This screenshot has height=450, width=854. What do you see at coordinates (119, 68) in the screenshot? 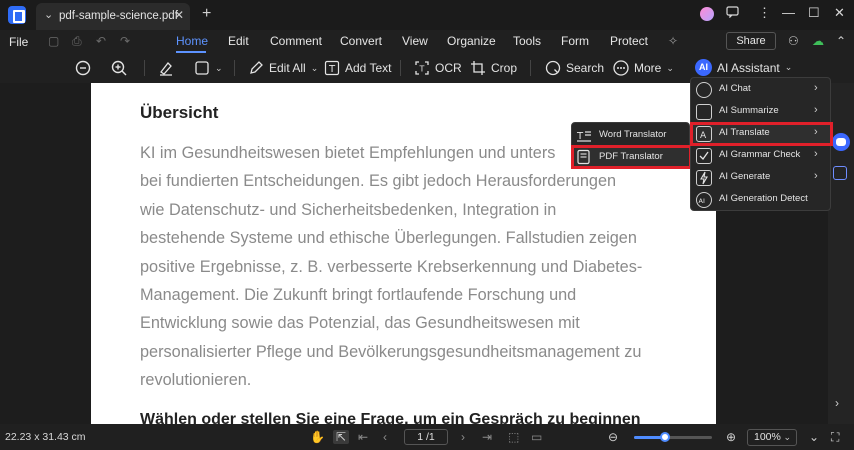
I see `zoom-in-button` at bounding box center [119, 68].